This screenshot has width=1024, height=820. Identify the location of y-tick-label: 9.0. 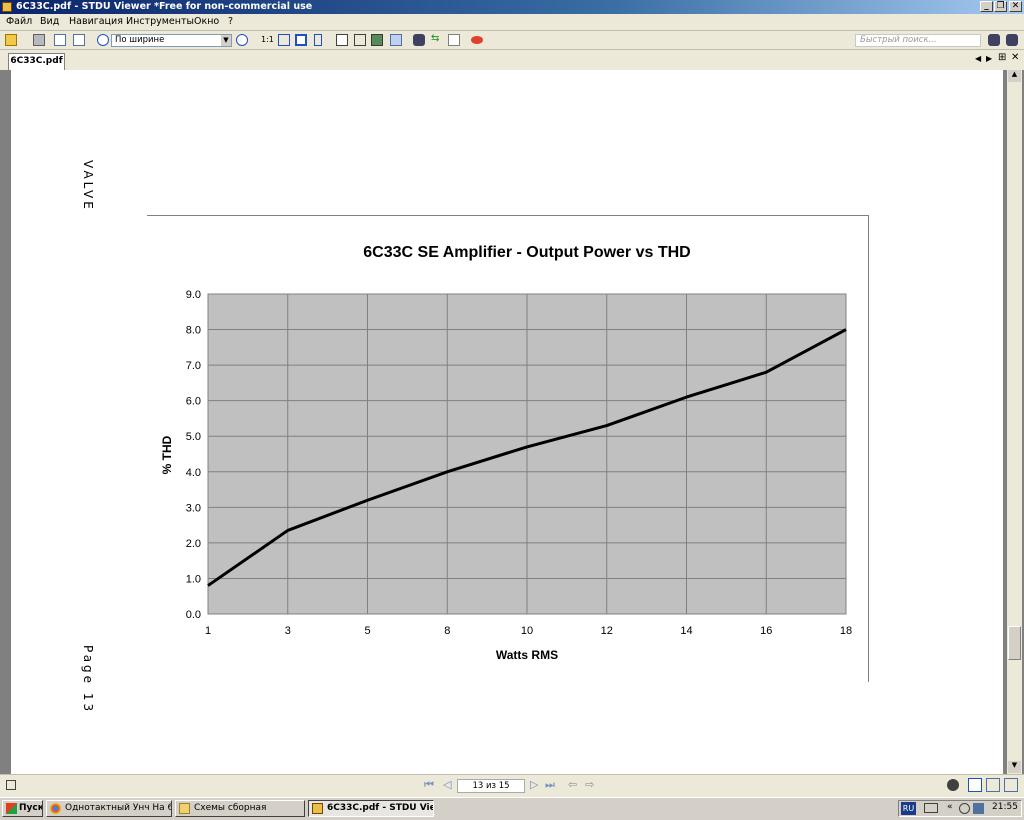
(193, 295).